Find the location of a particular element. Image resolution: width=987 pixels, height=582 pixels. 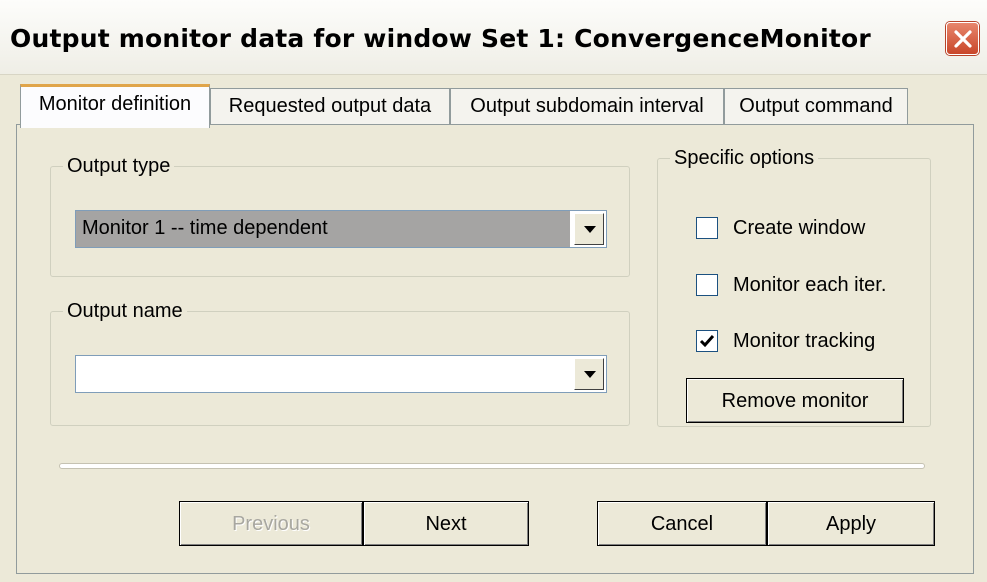

cancel-button: Cancel is located at coordinates (682, 523).